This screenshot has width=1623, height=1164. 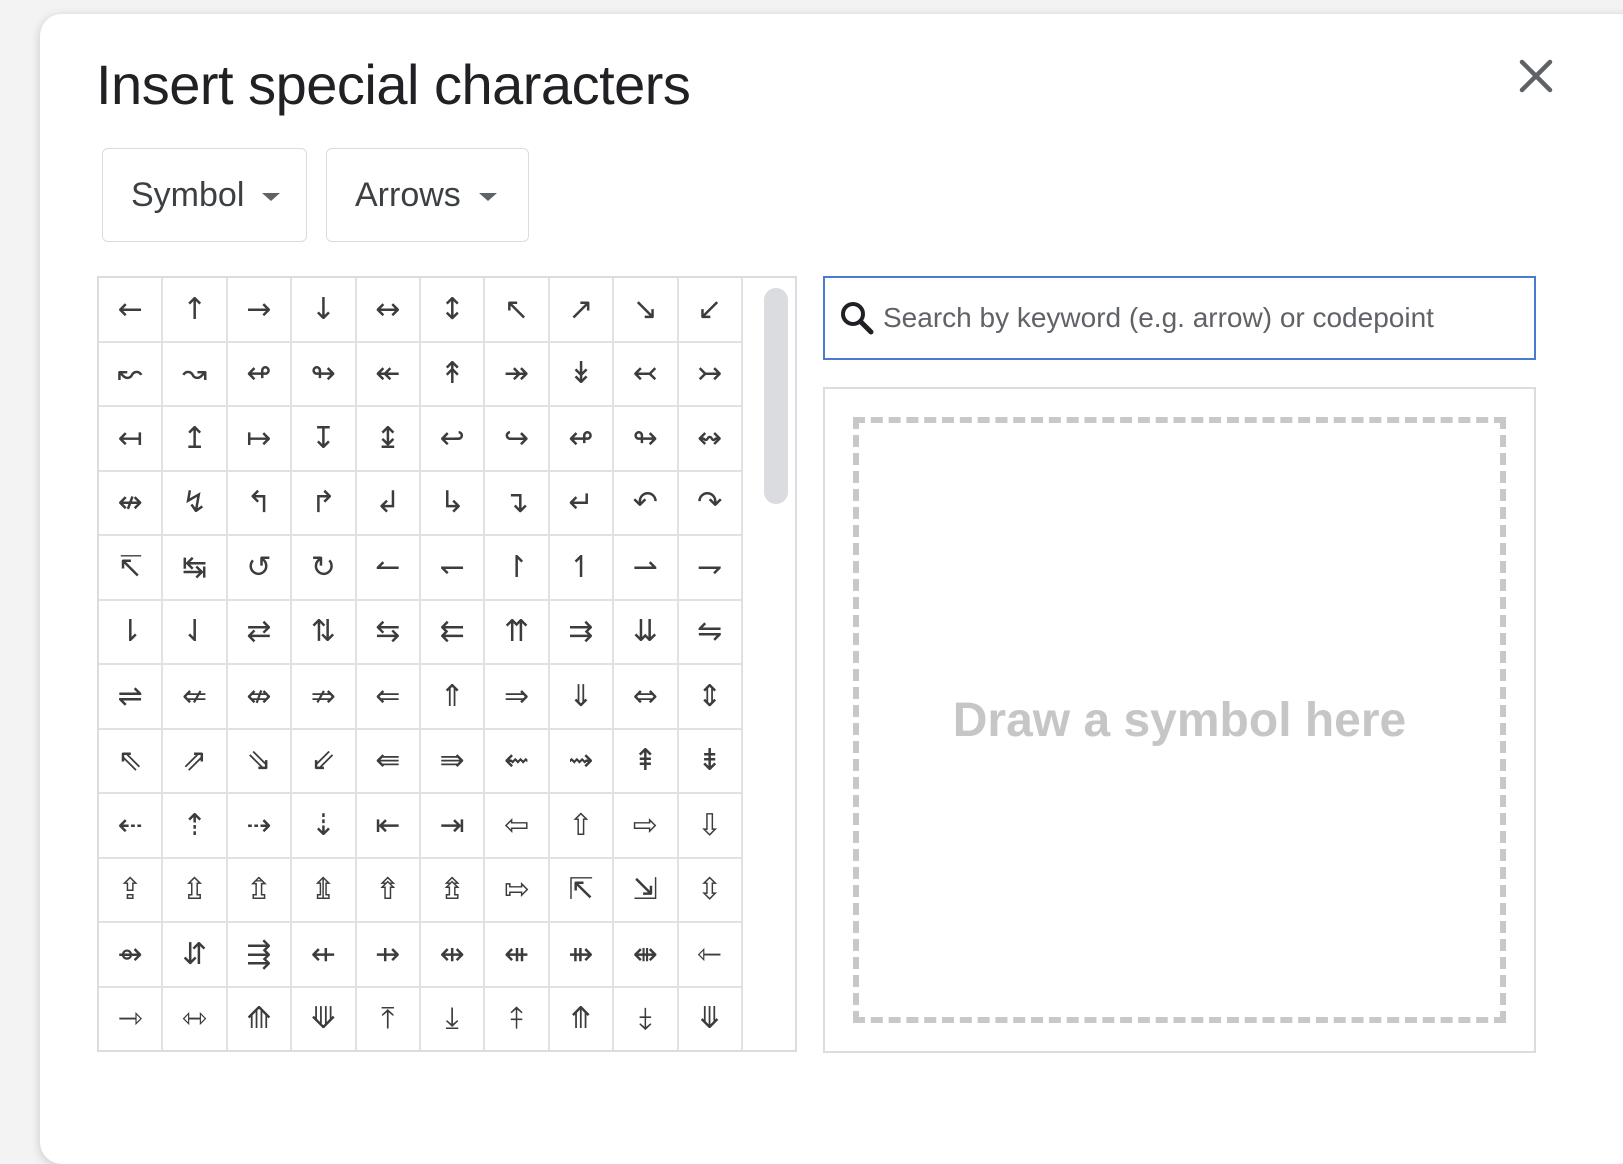 What do you see at coordinates (388, 568) in the screenshot?
I see `character-cell: ↼` at bounding box center [388, 568].